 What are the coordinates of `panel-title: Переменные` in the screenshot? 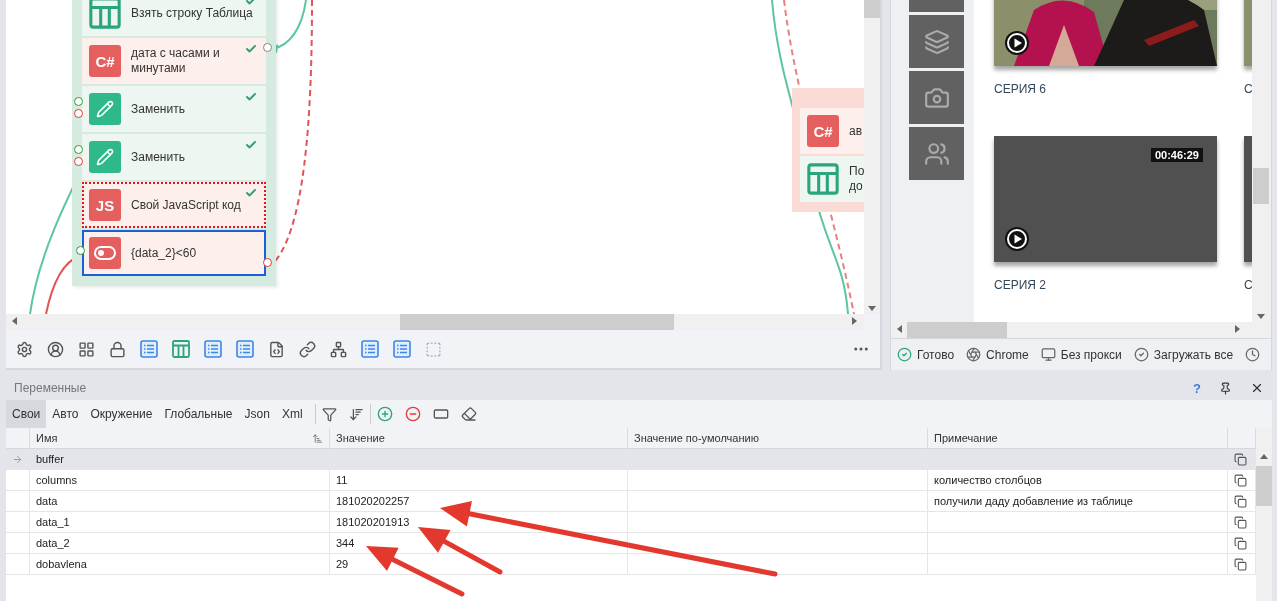 It's located at (51, 388).